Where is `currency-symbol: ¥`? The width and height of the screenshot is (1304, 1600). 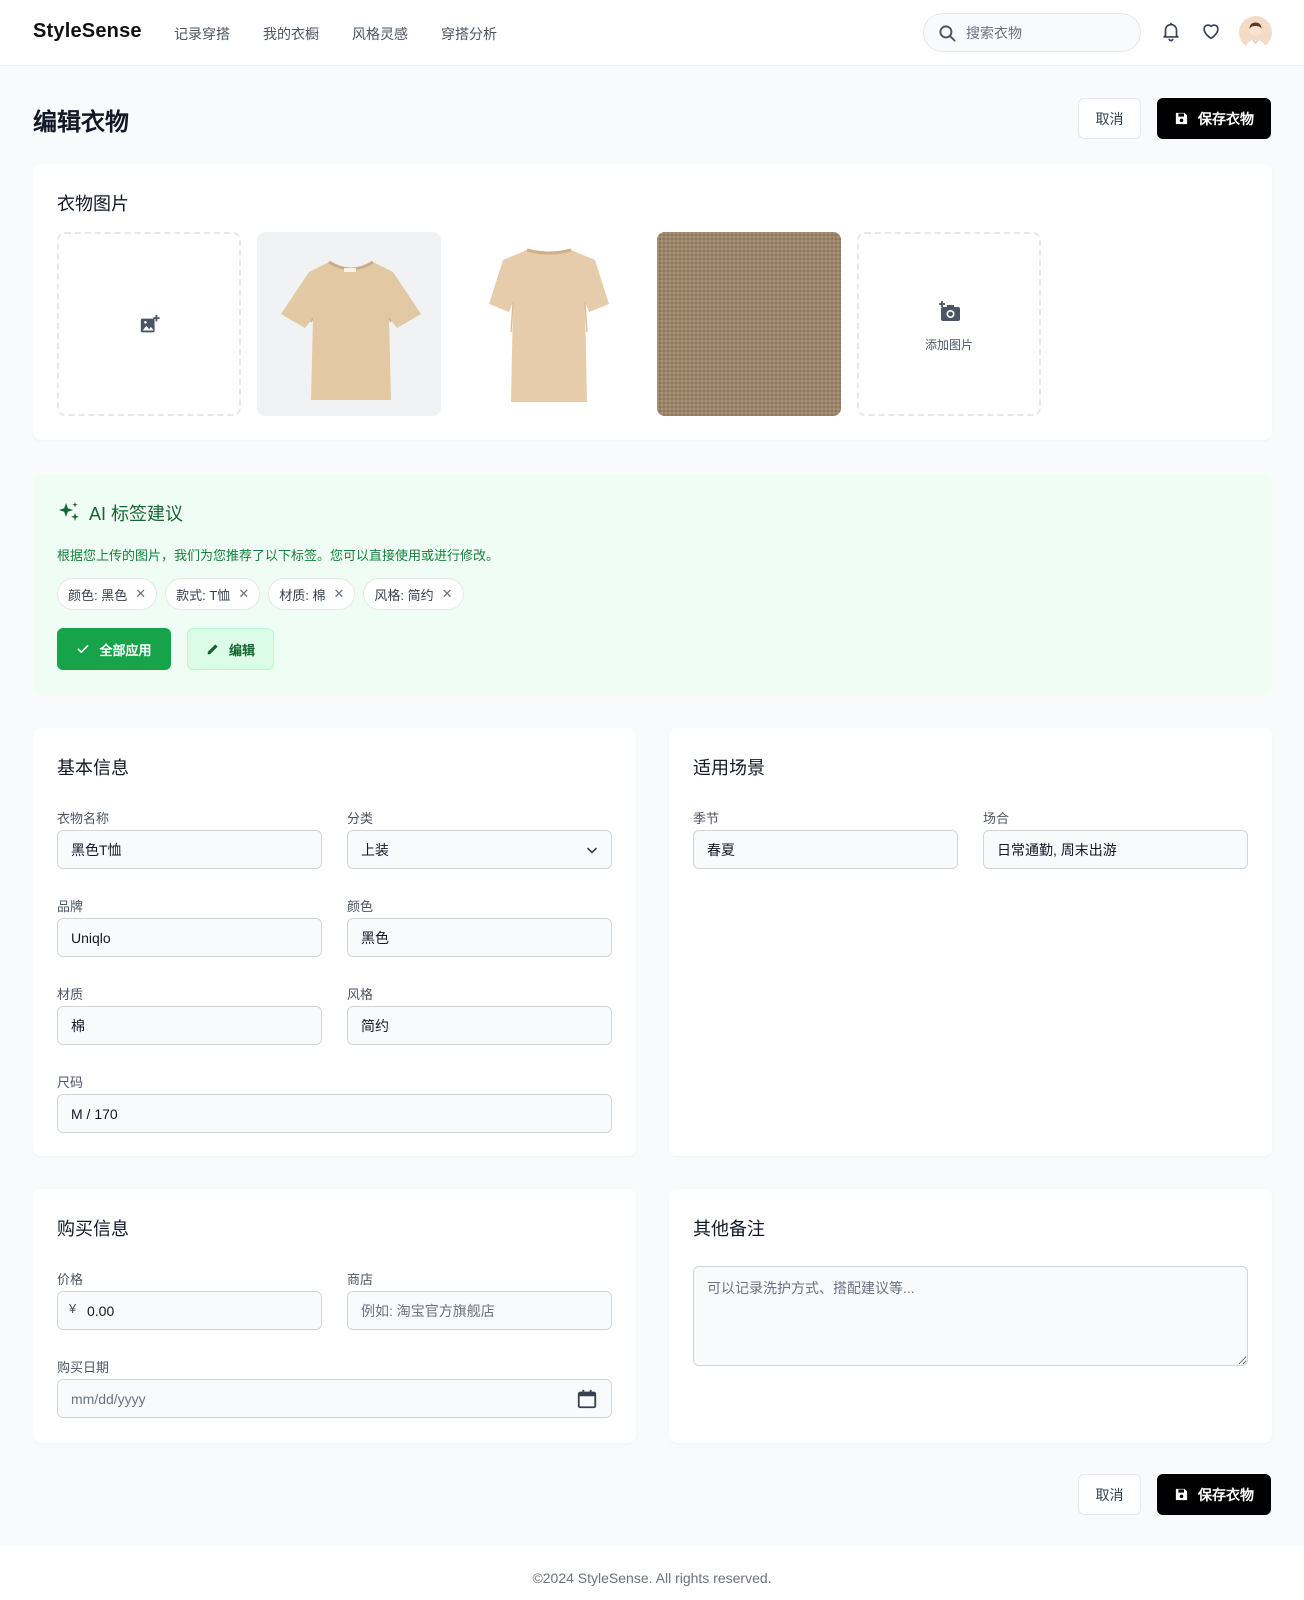 currency-symbol: ¥ is located at coordinates (73, 1308).